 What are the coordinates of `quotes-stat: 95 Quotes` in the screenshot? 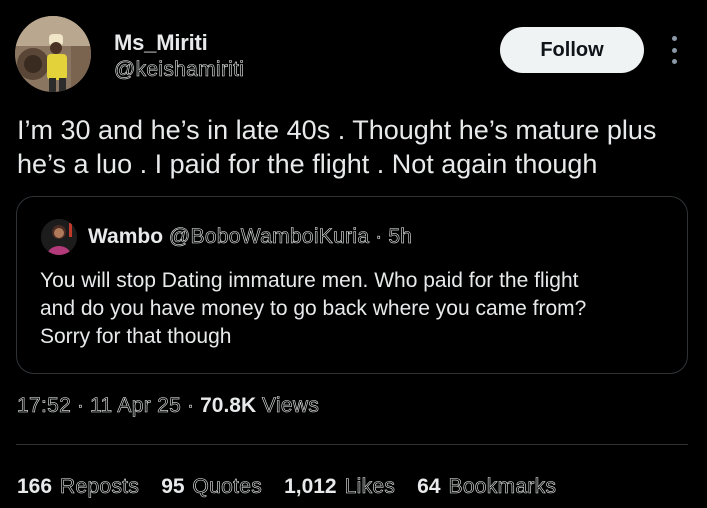 It's located at (211, 487).